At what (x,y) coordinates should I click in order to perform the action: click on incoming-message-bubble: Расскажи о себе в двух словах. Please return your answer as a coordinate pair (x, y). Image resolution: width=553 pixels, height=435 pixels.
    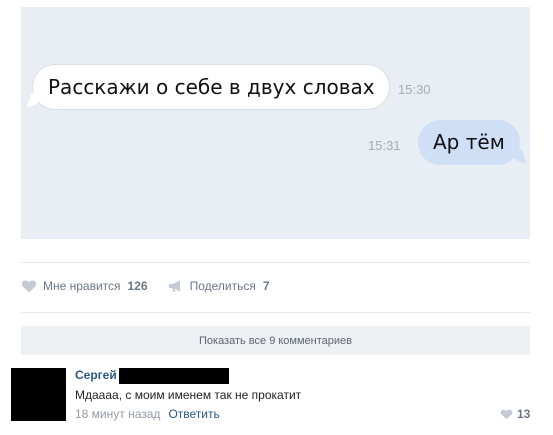
    Looking at the image, I should click on (211, 87).